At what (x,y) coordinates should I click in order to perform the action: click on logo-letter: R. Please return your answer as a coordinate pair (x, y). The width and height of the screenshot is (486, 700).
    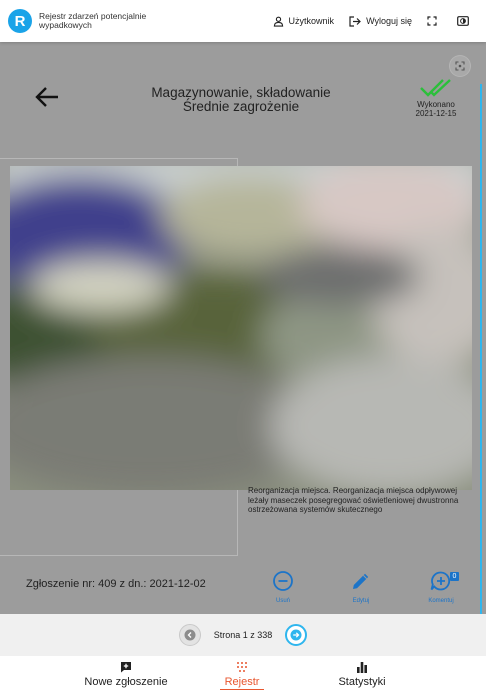
    Looking at the image, I should click on (20, 21).